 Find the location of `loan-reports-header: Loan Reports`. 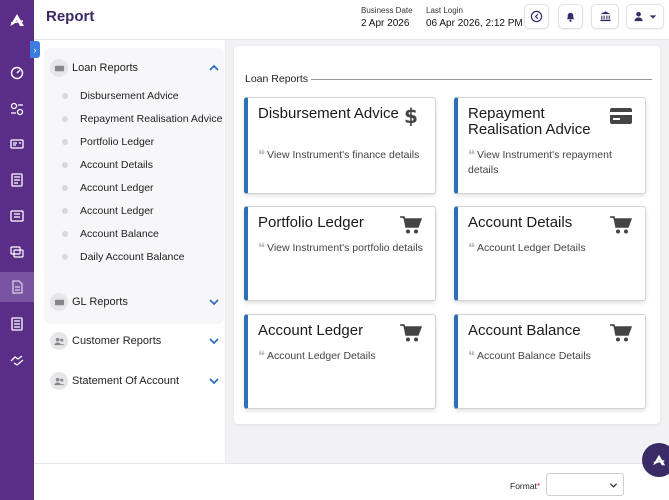

loan-reports-header: Loan Reports is located at coordinates (135, 68).